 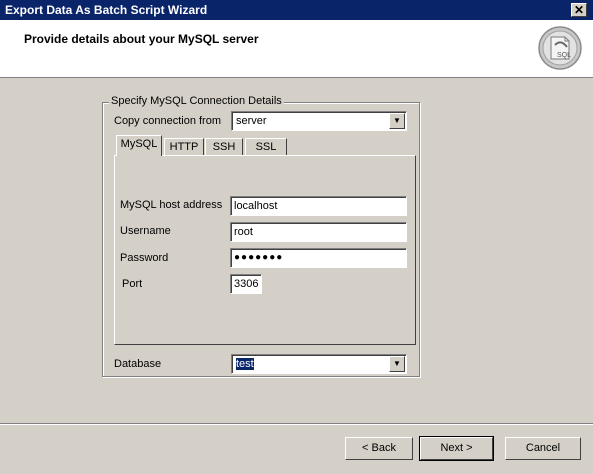 I want to click on back-button: < Back, so click(x=379, y=448).